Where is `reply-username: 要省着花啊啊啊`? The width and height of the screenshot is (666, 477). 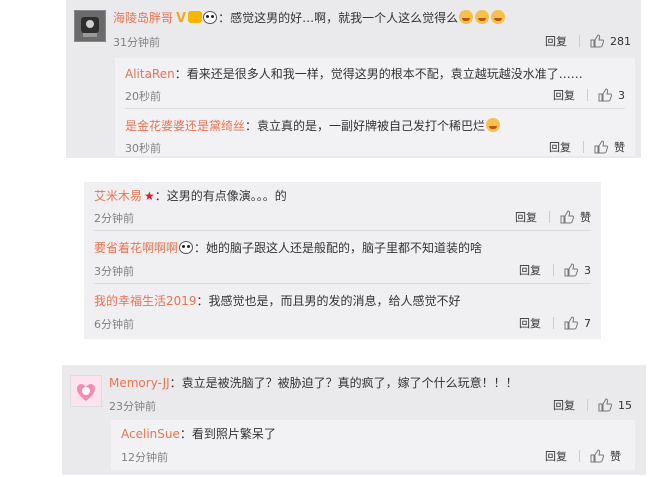 reply-username: 要省着花啊啊啊 is located at coordinates (136, 248).